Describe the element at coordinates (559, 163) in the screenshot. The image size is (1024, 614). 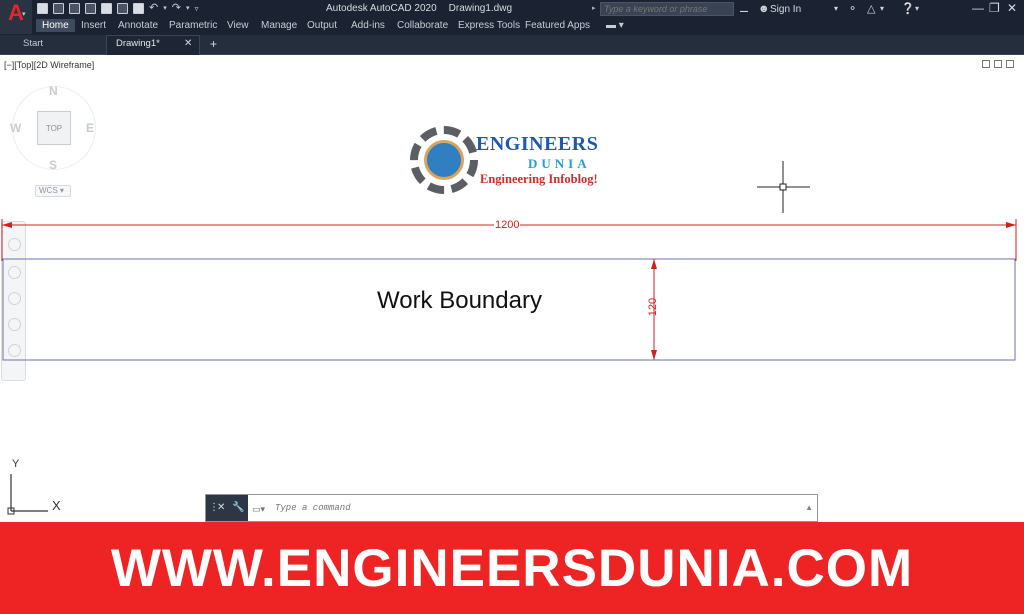
I see `logo-subtitle: DUNIA` at that location.